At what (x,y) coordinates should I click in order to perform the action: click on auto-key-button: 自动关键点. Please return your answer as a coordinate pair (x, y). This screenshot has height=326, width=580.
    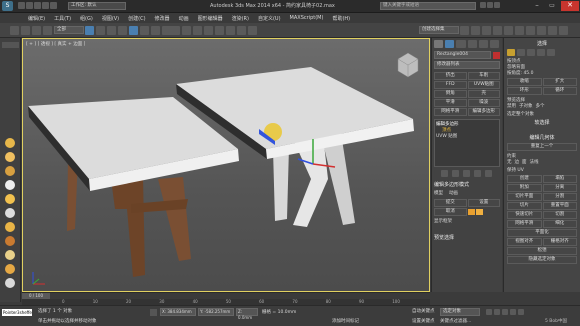
    Looking at the image, I should click on (423, 311).